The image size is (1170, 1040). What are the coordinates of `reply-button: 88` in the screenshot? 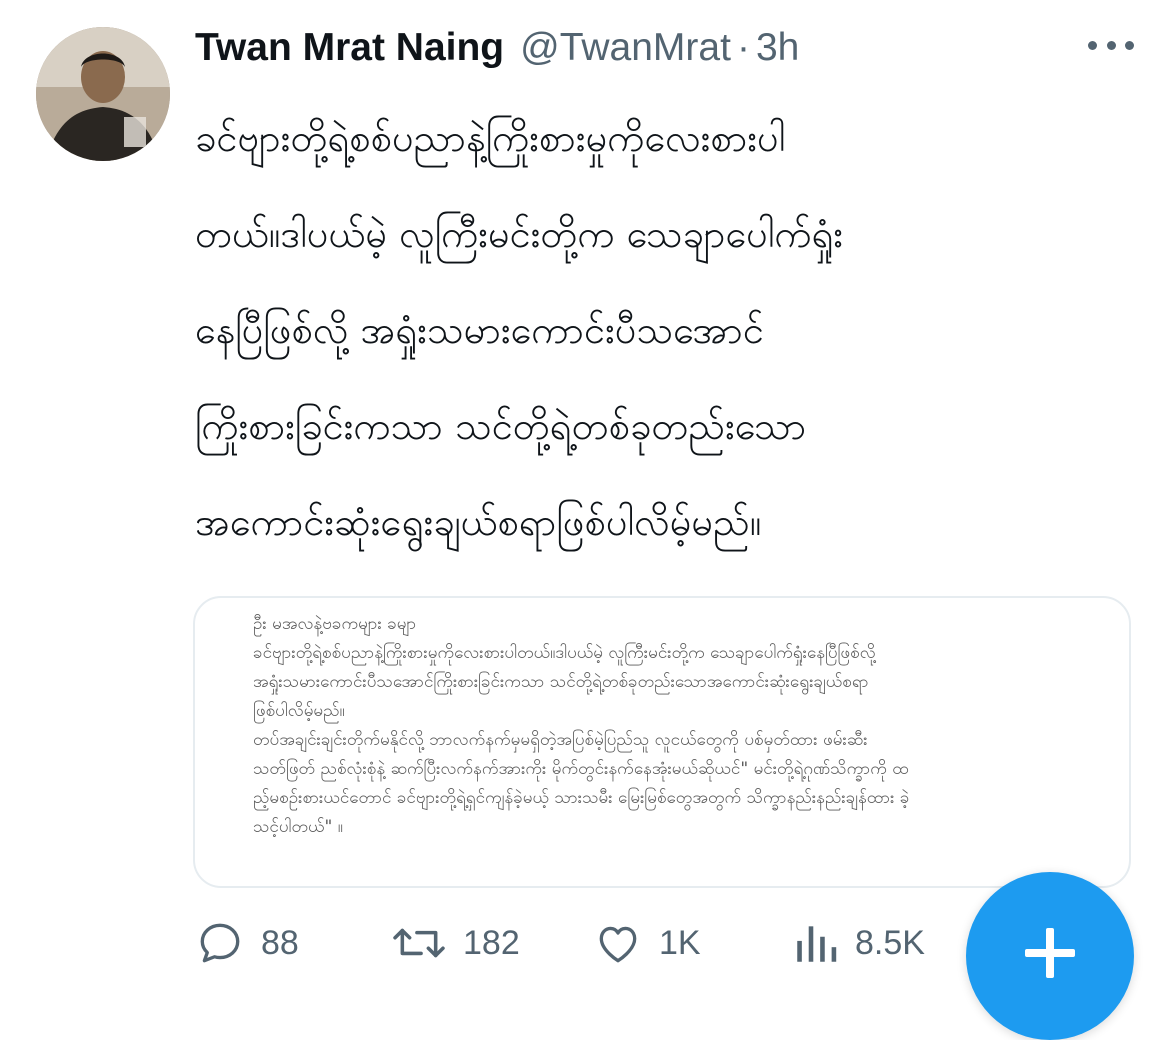 It's located at (247, 943).